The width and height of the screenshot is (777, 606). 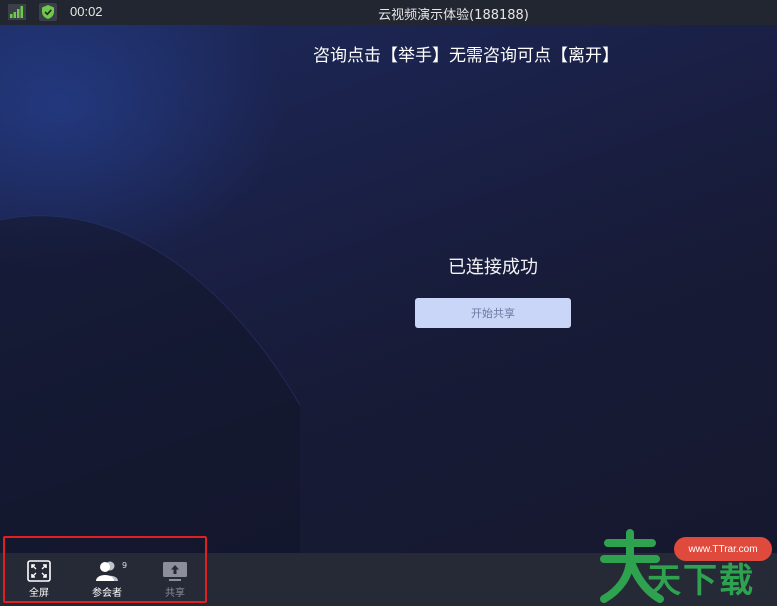 I want to click on watermark-url: www.TTrar.com, so click(x=723, y=549).